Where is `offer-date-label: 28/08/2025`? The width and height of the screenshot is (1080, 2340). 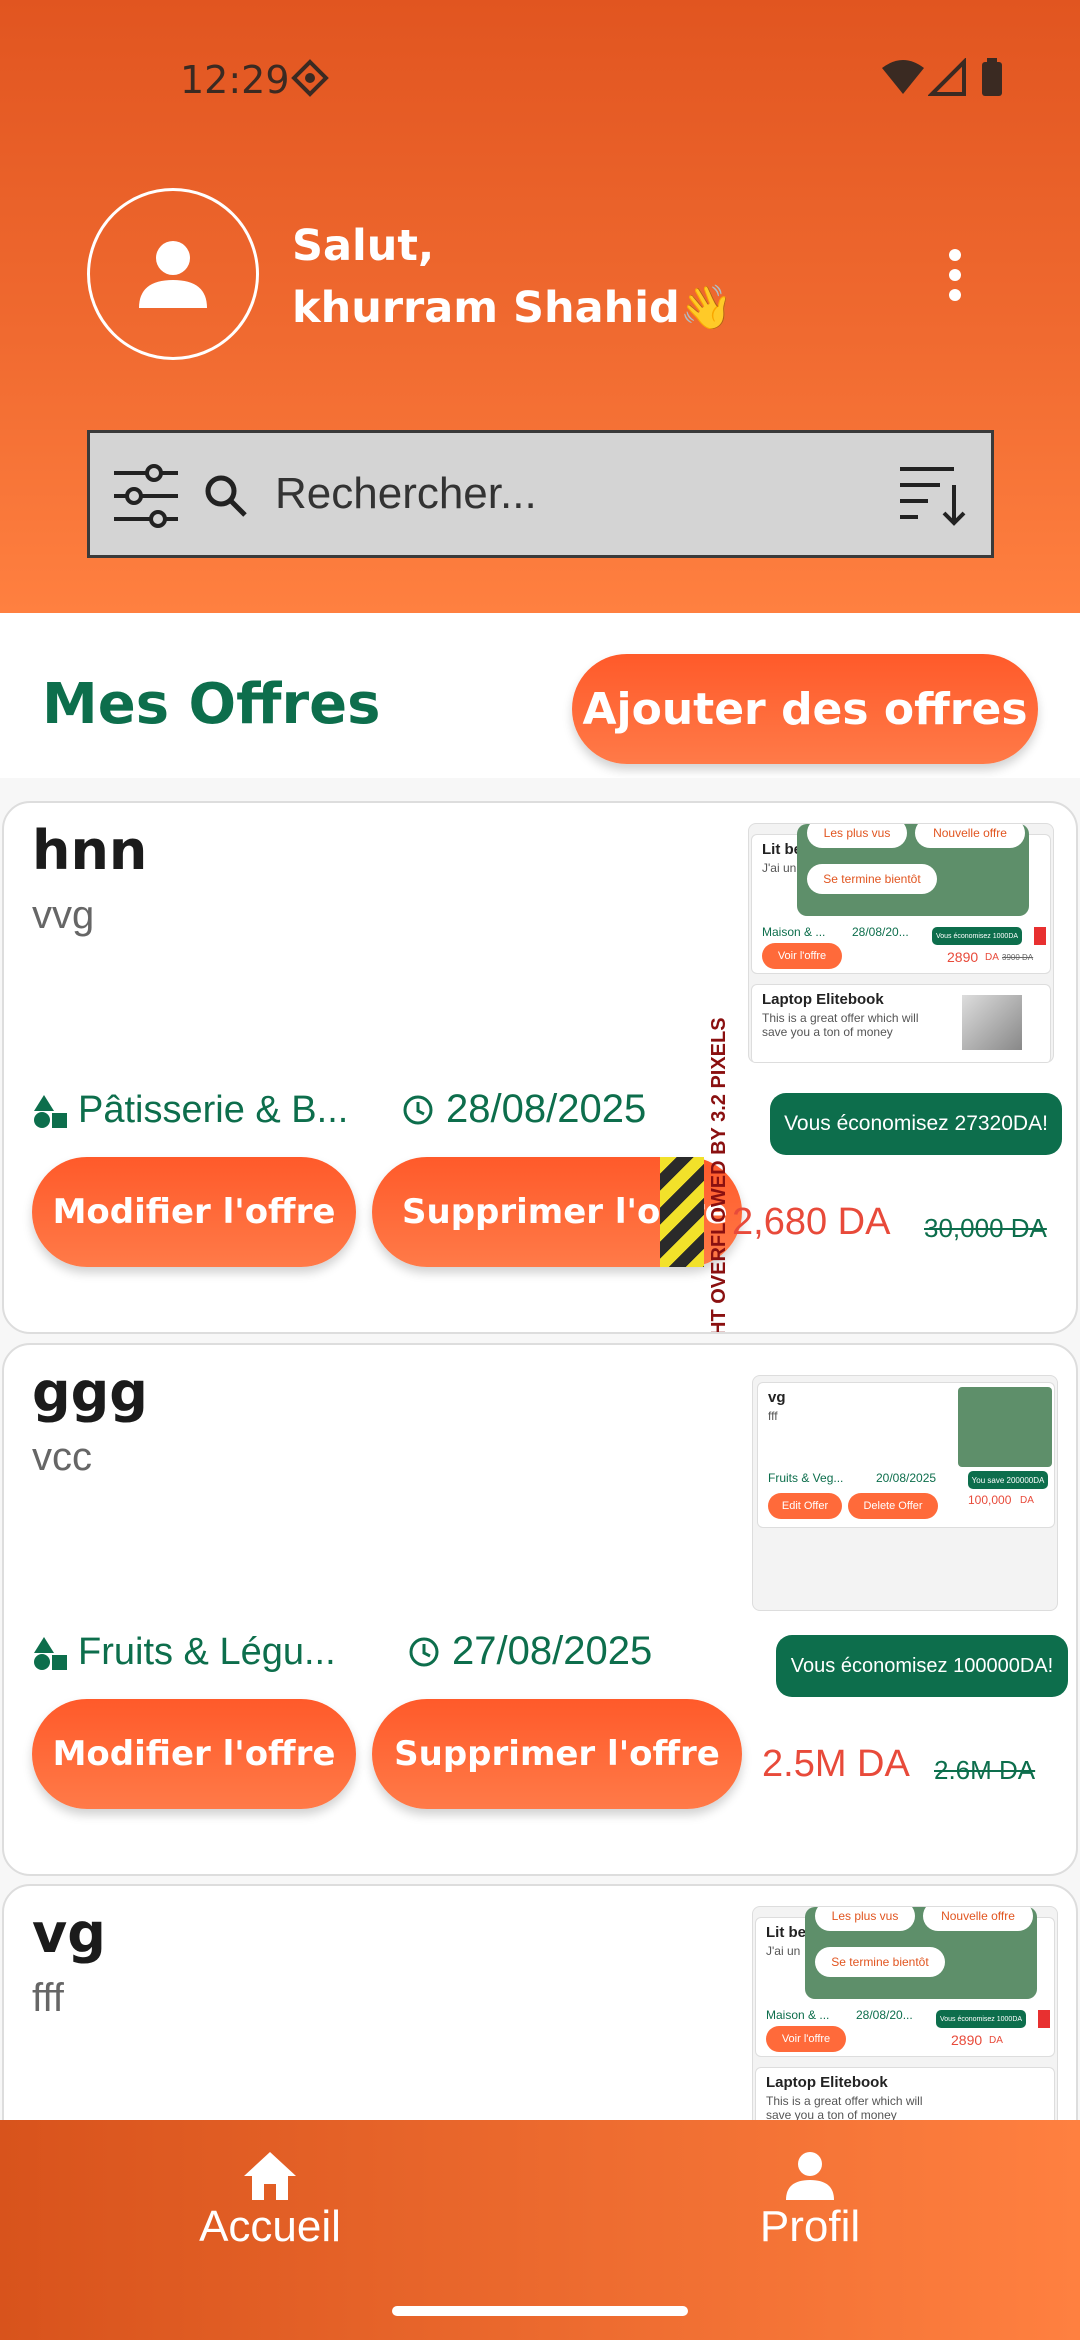 offer-date-label: 28/08/2025 is located at coordinates (546, 1109).